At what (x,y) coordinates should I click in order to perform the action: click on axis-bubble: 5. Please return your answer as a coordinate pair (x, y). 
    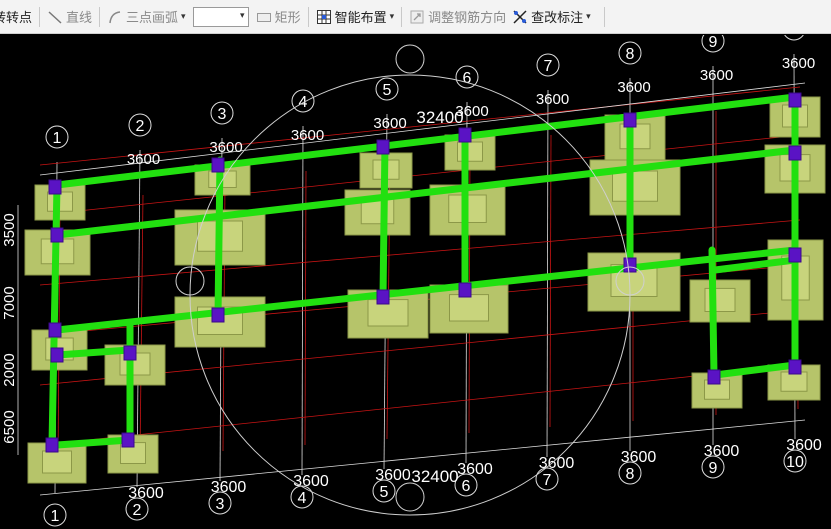
    Looking at the image, I should click on (387, 89).